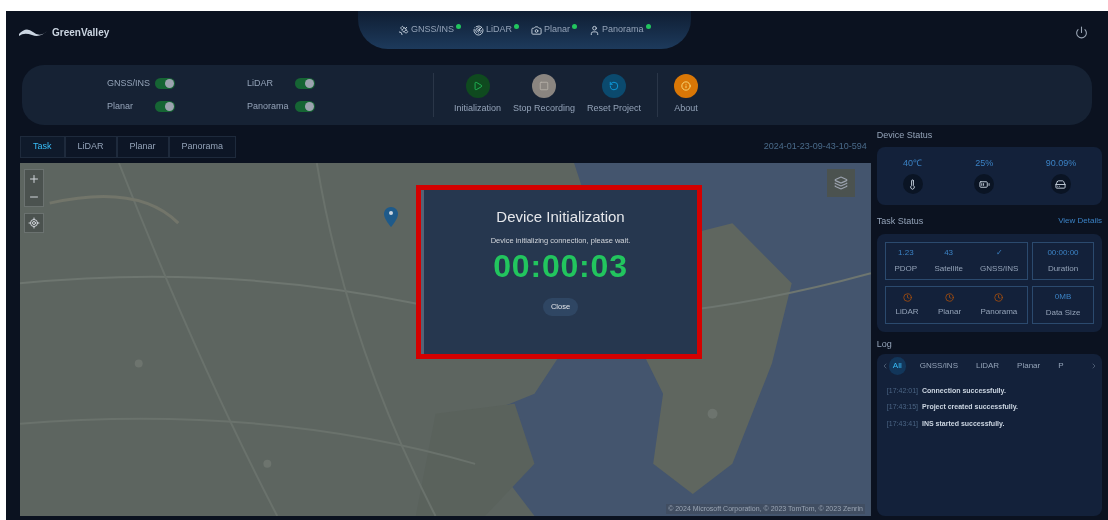 The width and height of the screenshot is (1108, 520). Describe the element at coordinates (432, 30) in the screenshot. I see `status-label: GNSS/INS` at that location.